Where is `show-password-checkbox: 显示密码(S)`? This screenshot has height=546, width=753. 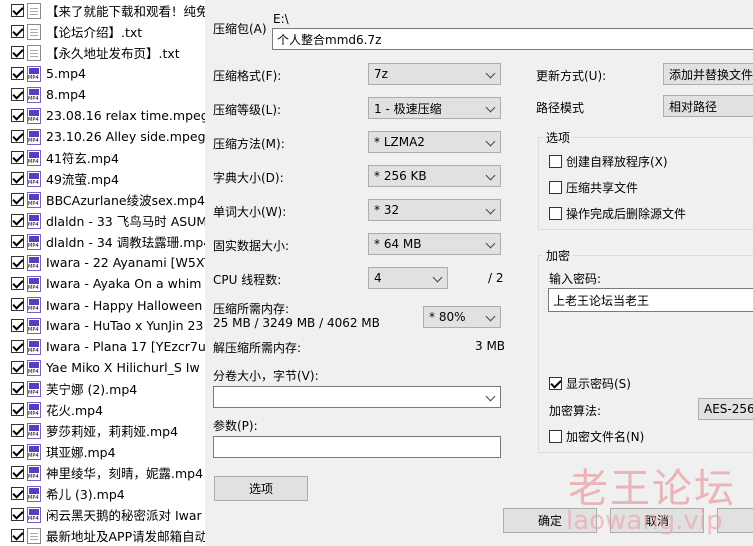
show-password-checkbox: 显示密码(S) is located at coordinates (590, 383).